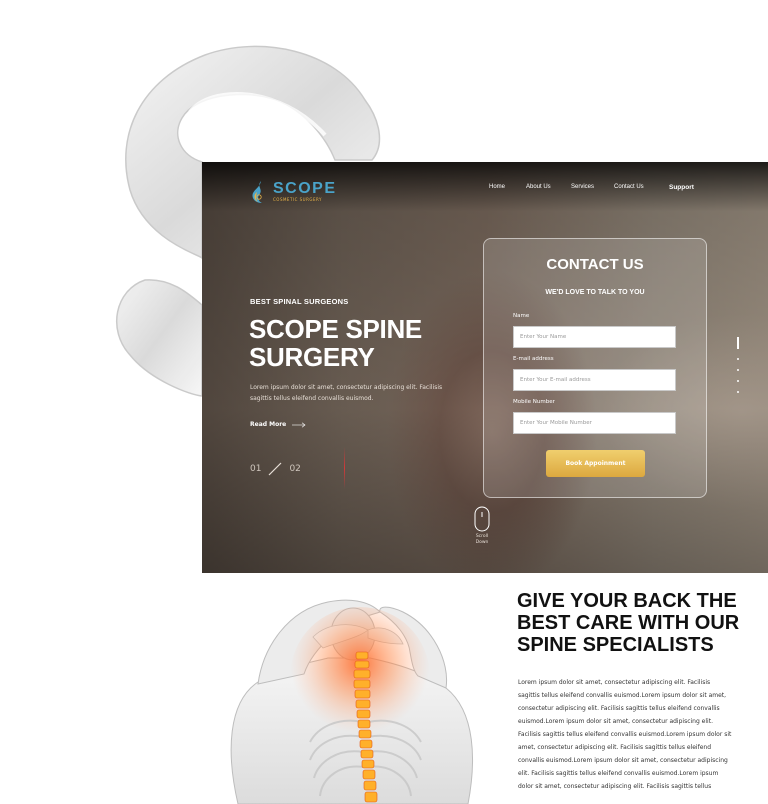 The image size is (768, 804). Describe the element at coordinates (297, 199) in the screenshot. I see `logo-subtitle: COSMETIC SURGERY` at that location.